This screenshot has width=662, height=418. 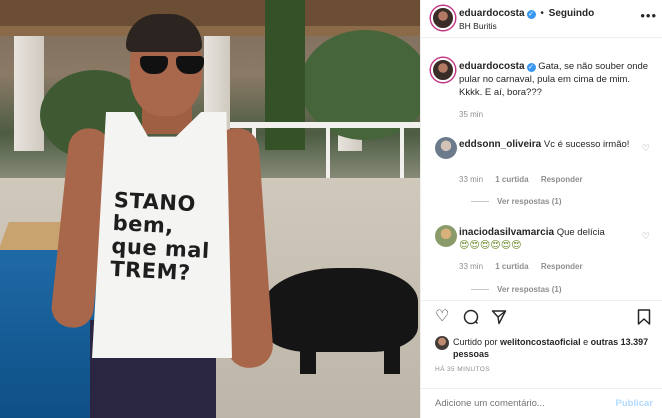 What do you see at coordinates (492, 13) in the screenshot?
I see `author-username: eduardocosta` at bounding box center [492, 13].